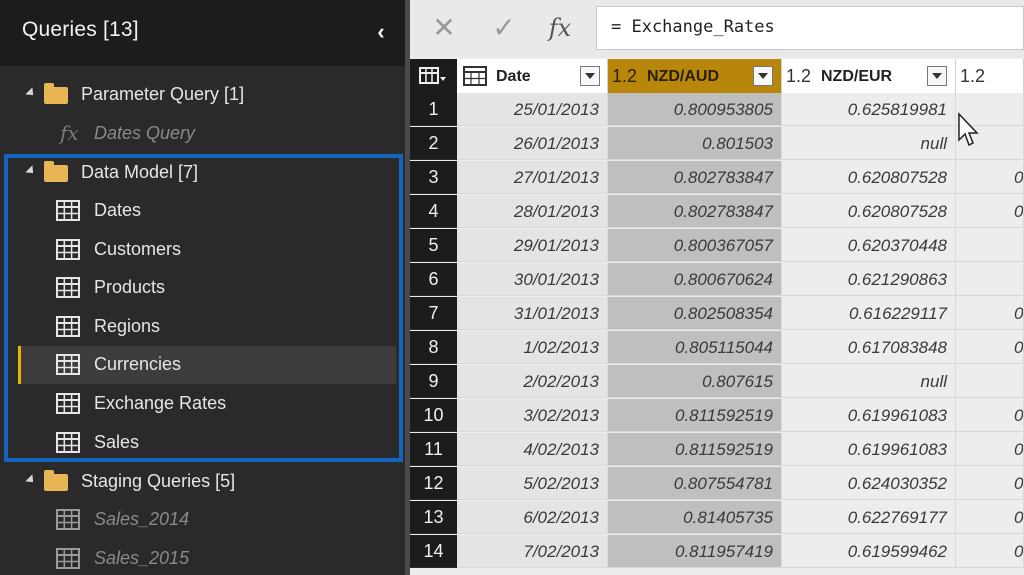 This screenshot has width=1024, height=575. I want to click on date-cell: 25/01/2013, so click(532, 109).